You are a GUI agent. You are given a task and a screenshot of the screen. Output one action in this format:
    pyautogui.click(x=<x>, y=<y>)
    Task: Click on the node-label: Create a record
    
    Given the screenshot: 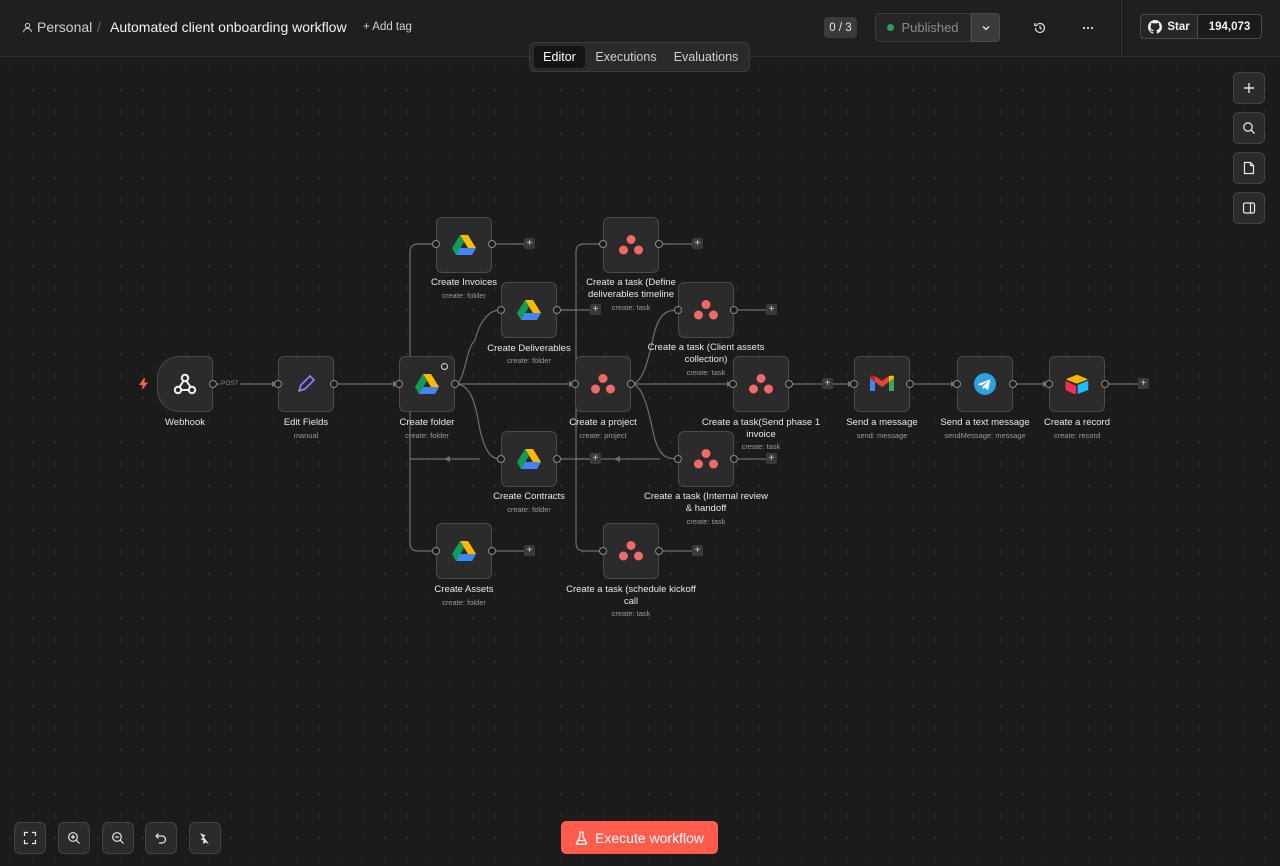 What is the action you would take?
    pyautogui.click(x=1076, y=422)
    